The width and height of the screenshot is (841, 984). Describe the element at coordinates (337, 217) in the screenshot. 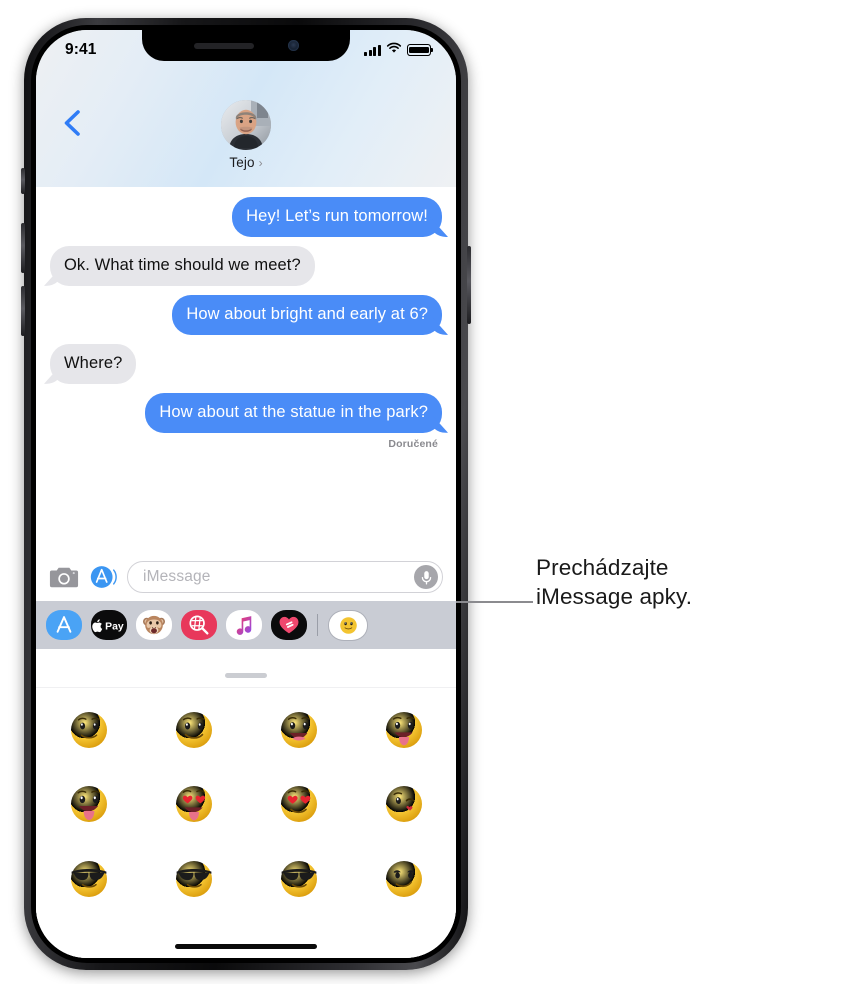

I see `message-bubble-outgoing: Hey! Let’s run tomorrow!` at that location.